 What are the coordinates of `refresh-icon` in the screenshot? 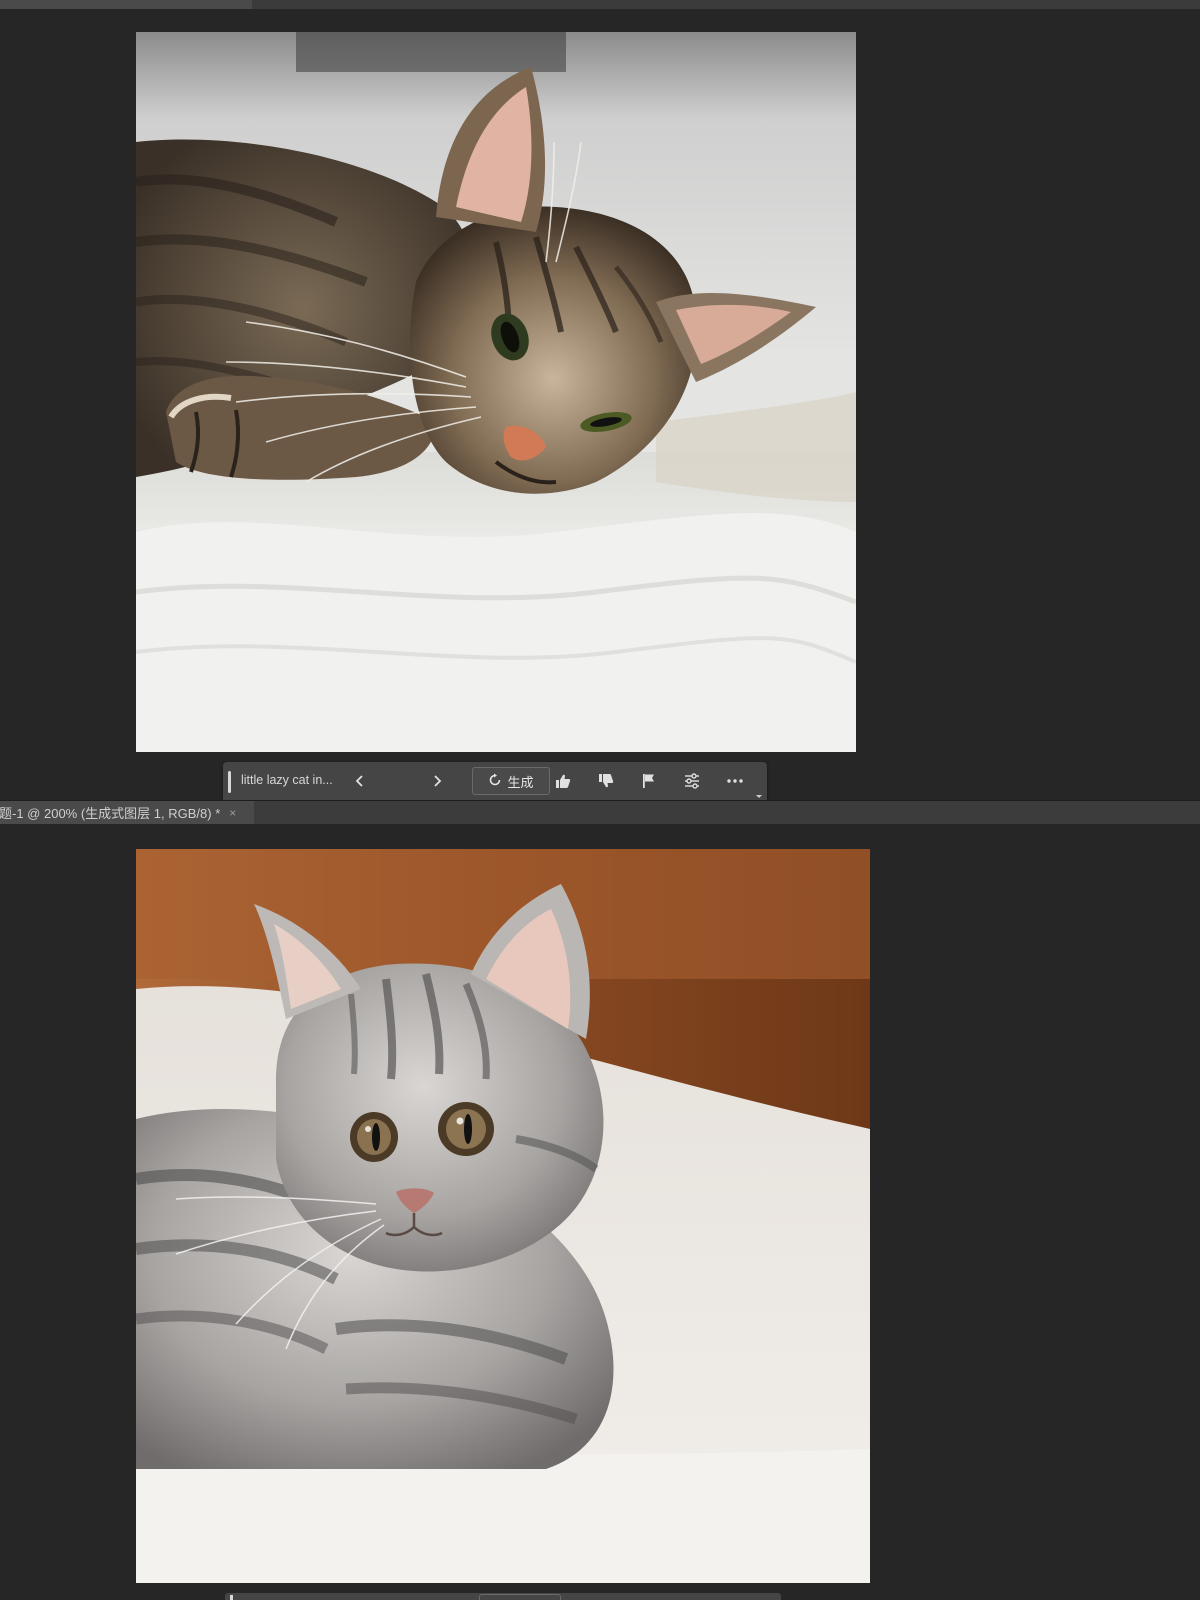 It's located at (495, 781).